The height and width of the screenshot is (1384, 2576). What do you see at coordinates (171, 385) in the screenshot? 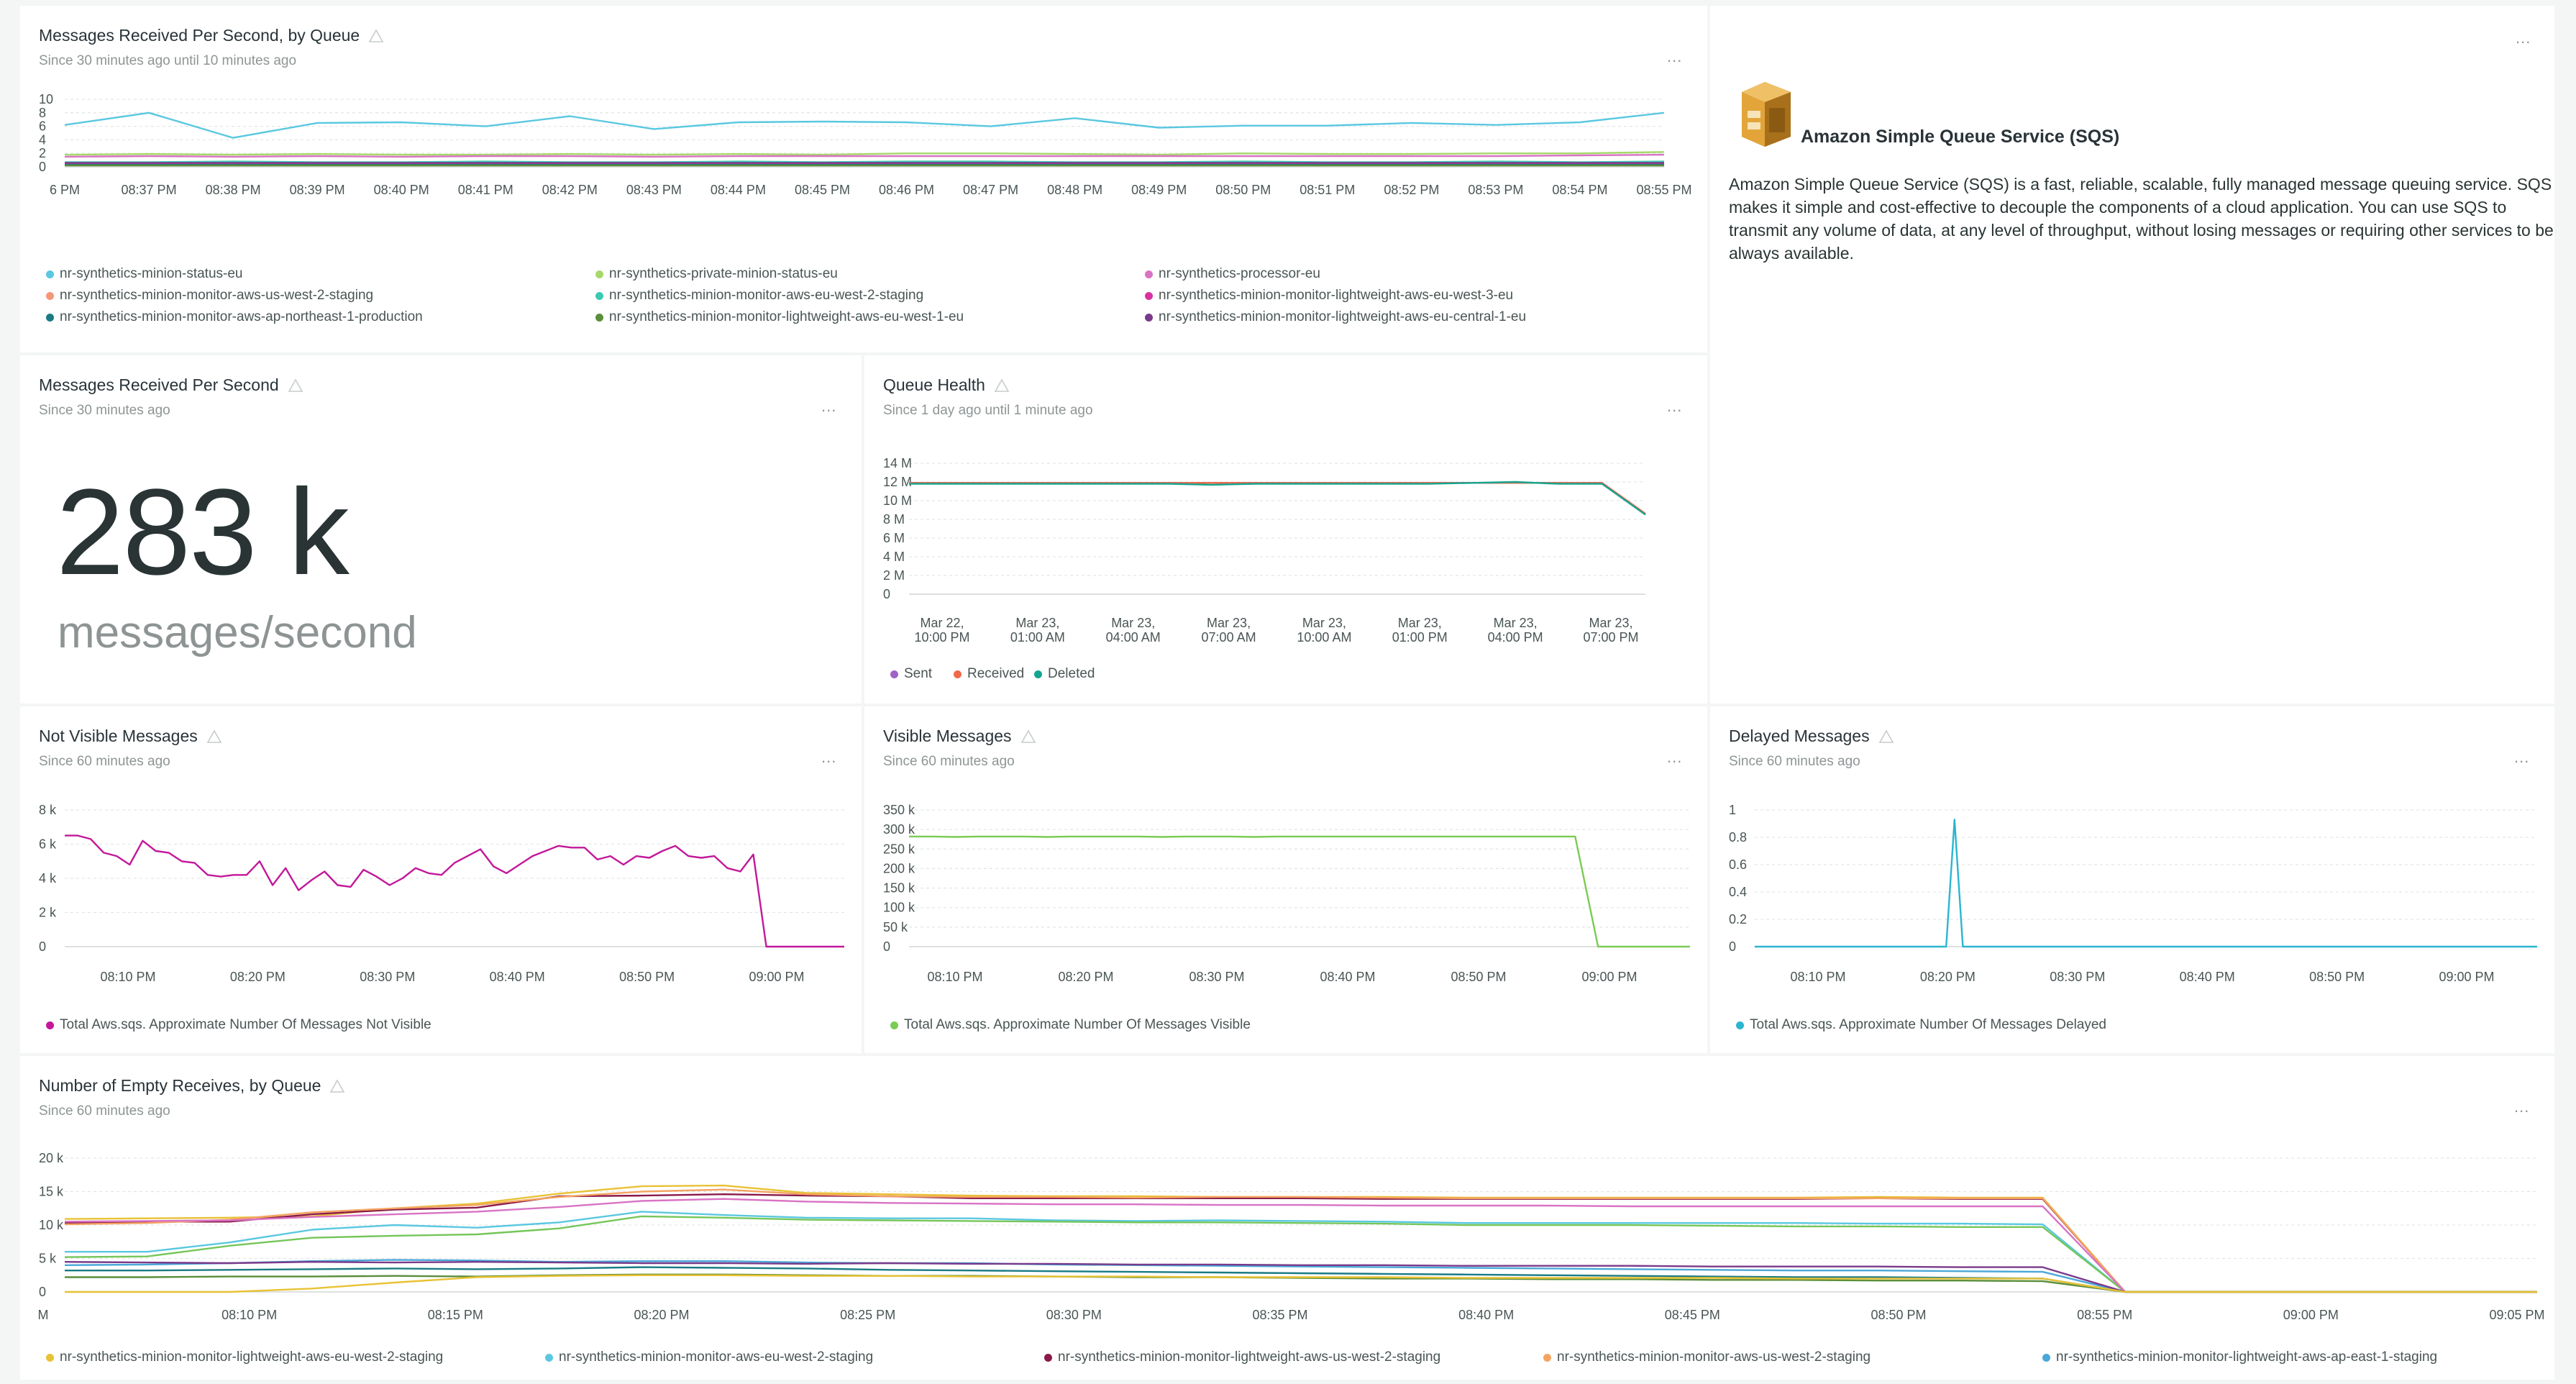
I see `widget-title: Messages Received Per Second` at bounding box center [171, 385].